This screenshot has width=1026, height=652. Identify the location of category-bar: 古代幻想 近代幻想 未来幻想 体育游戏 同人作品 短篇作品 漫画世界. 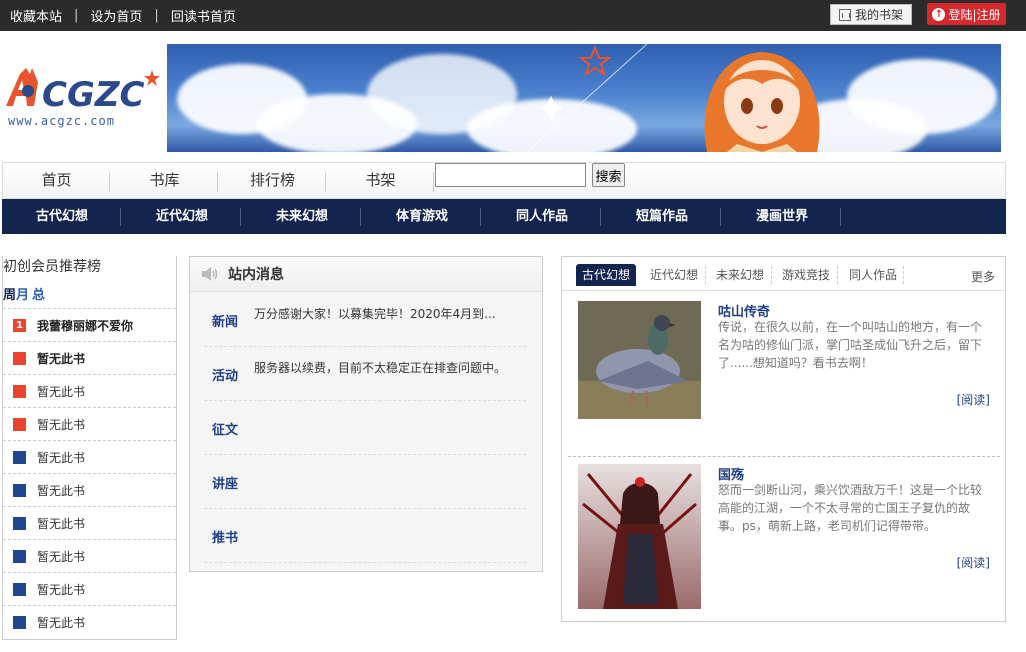
(504, 216).